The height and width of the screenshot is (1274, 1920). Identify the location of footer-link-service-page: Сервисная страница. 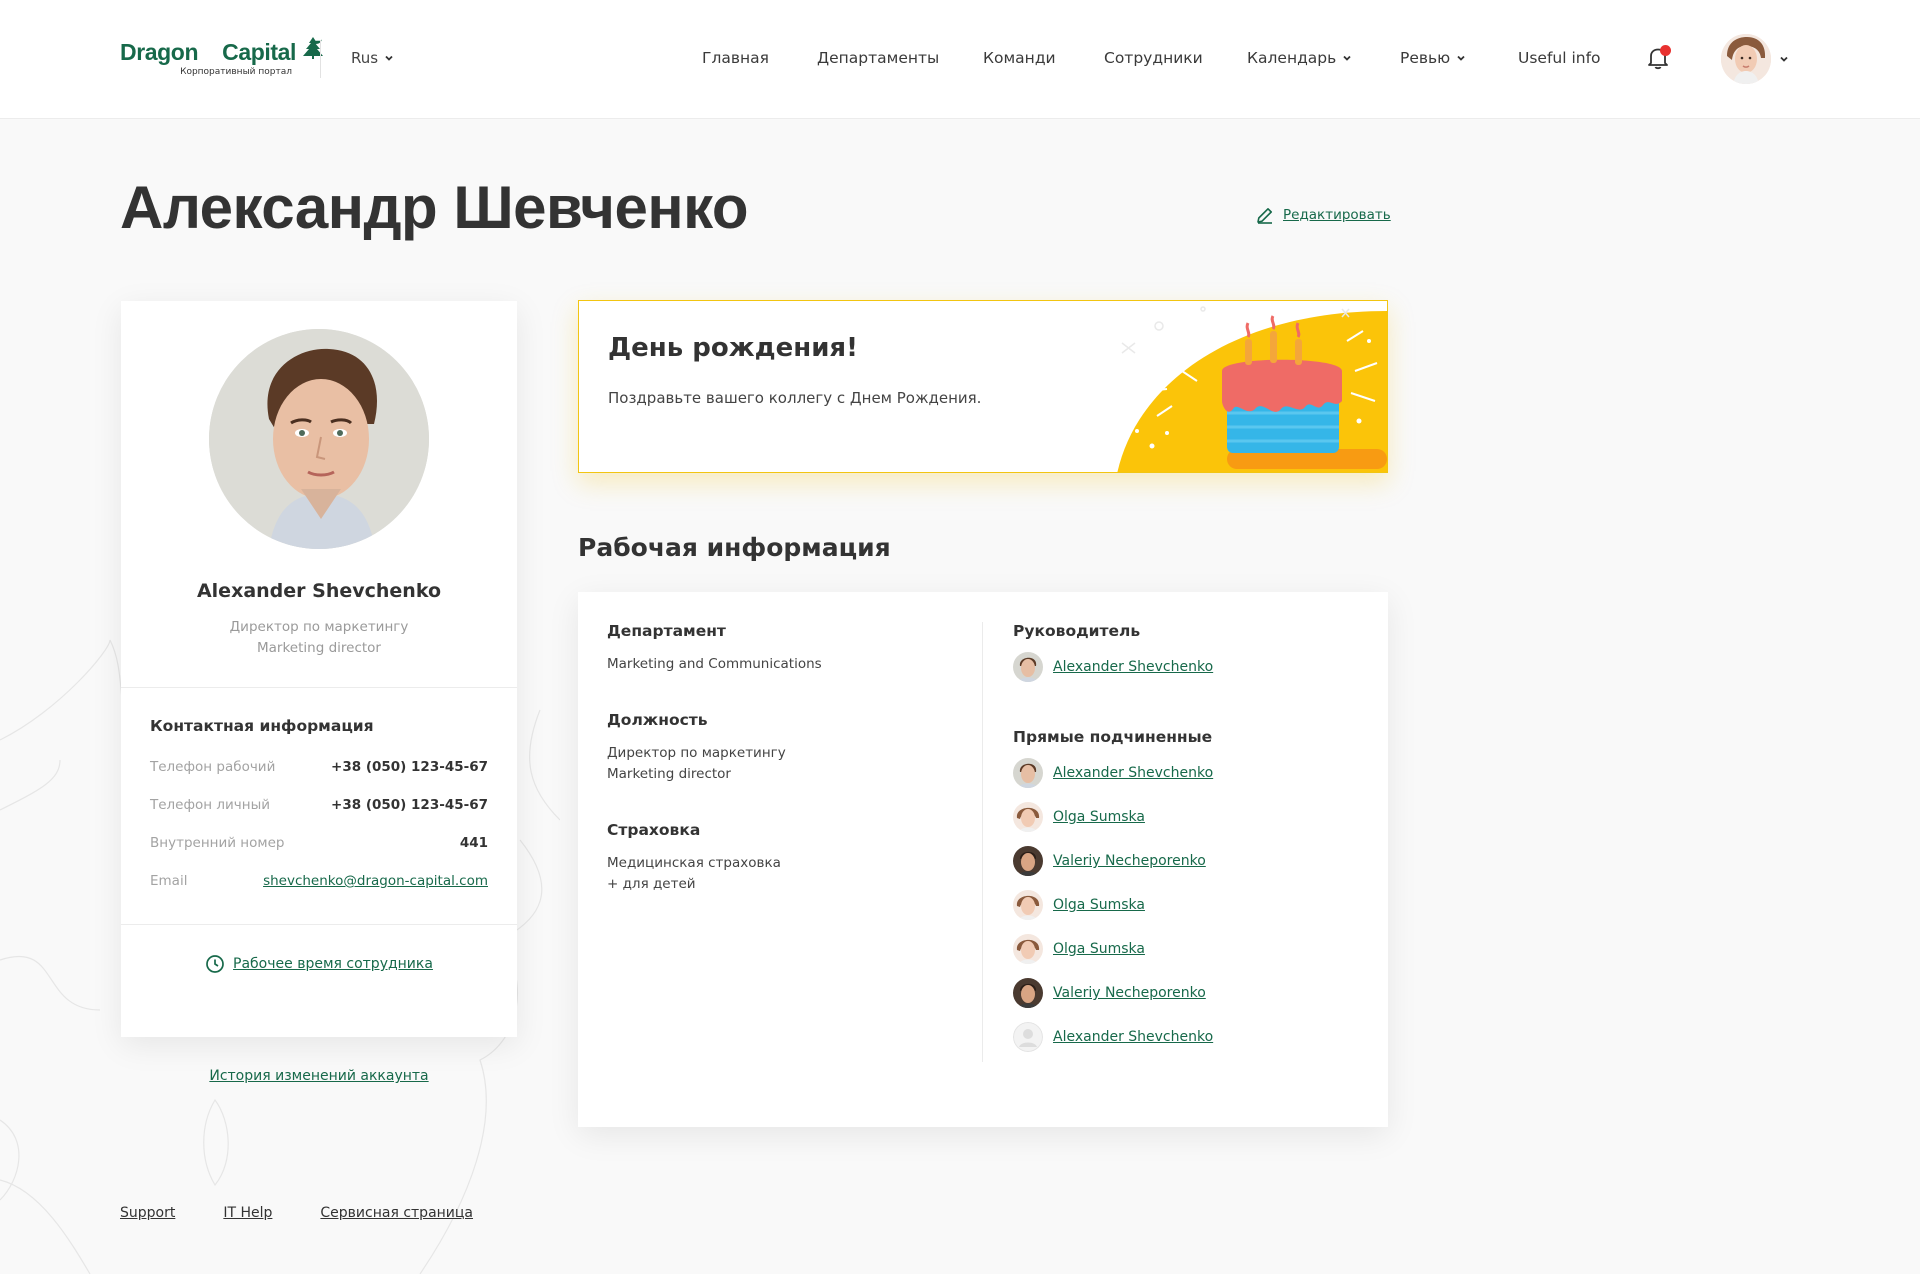
(396, 1213).